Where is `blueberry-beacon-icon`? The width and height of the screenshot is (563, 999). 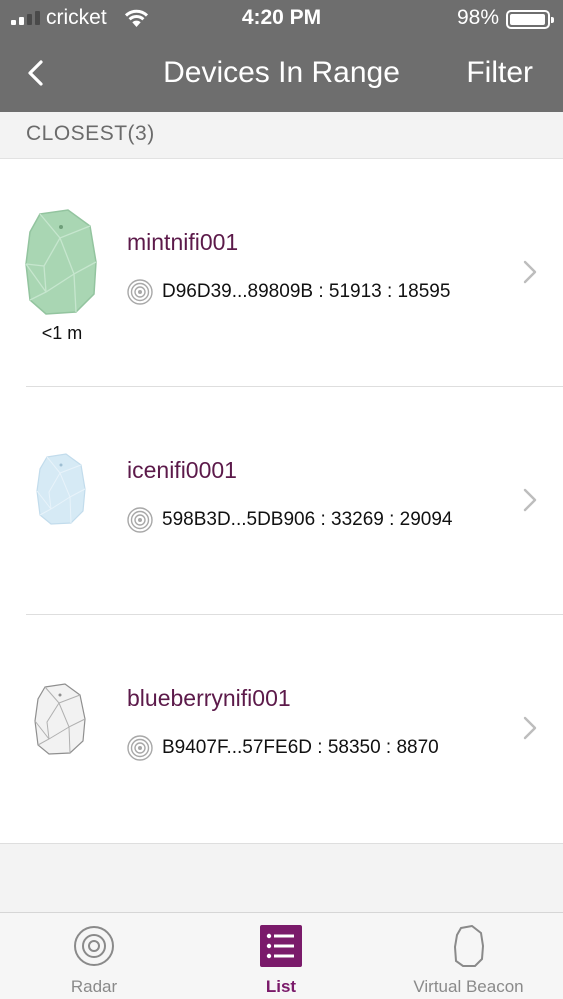
blueberry-beacon-icon is located at coordinates (60, 719).